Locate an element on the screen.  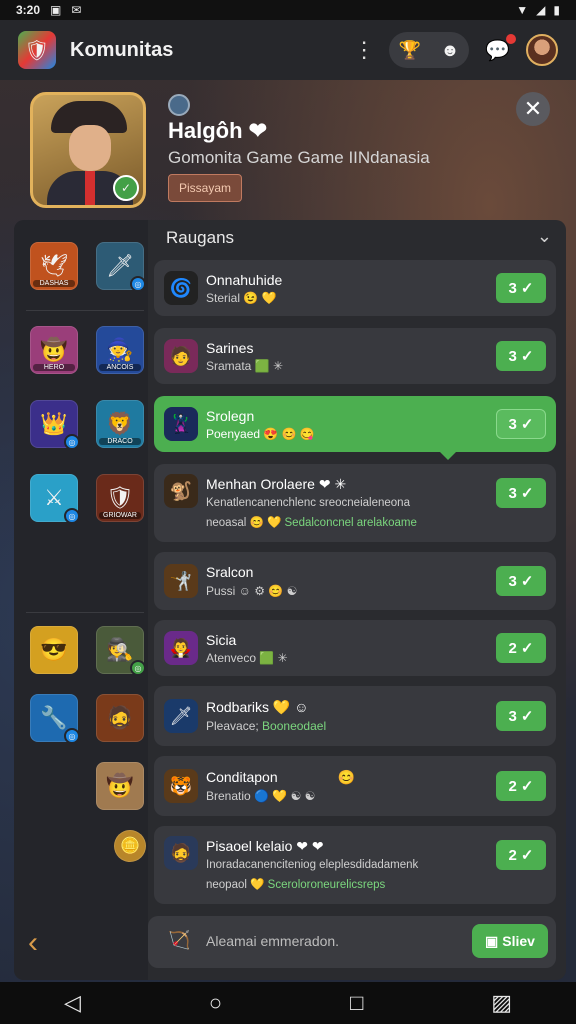
community-subtitle: Gomonita Game Game IINdanasia is located at coordinates (299, 157).